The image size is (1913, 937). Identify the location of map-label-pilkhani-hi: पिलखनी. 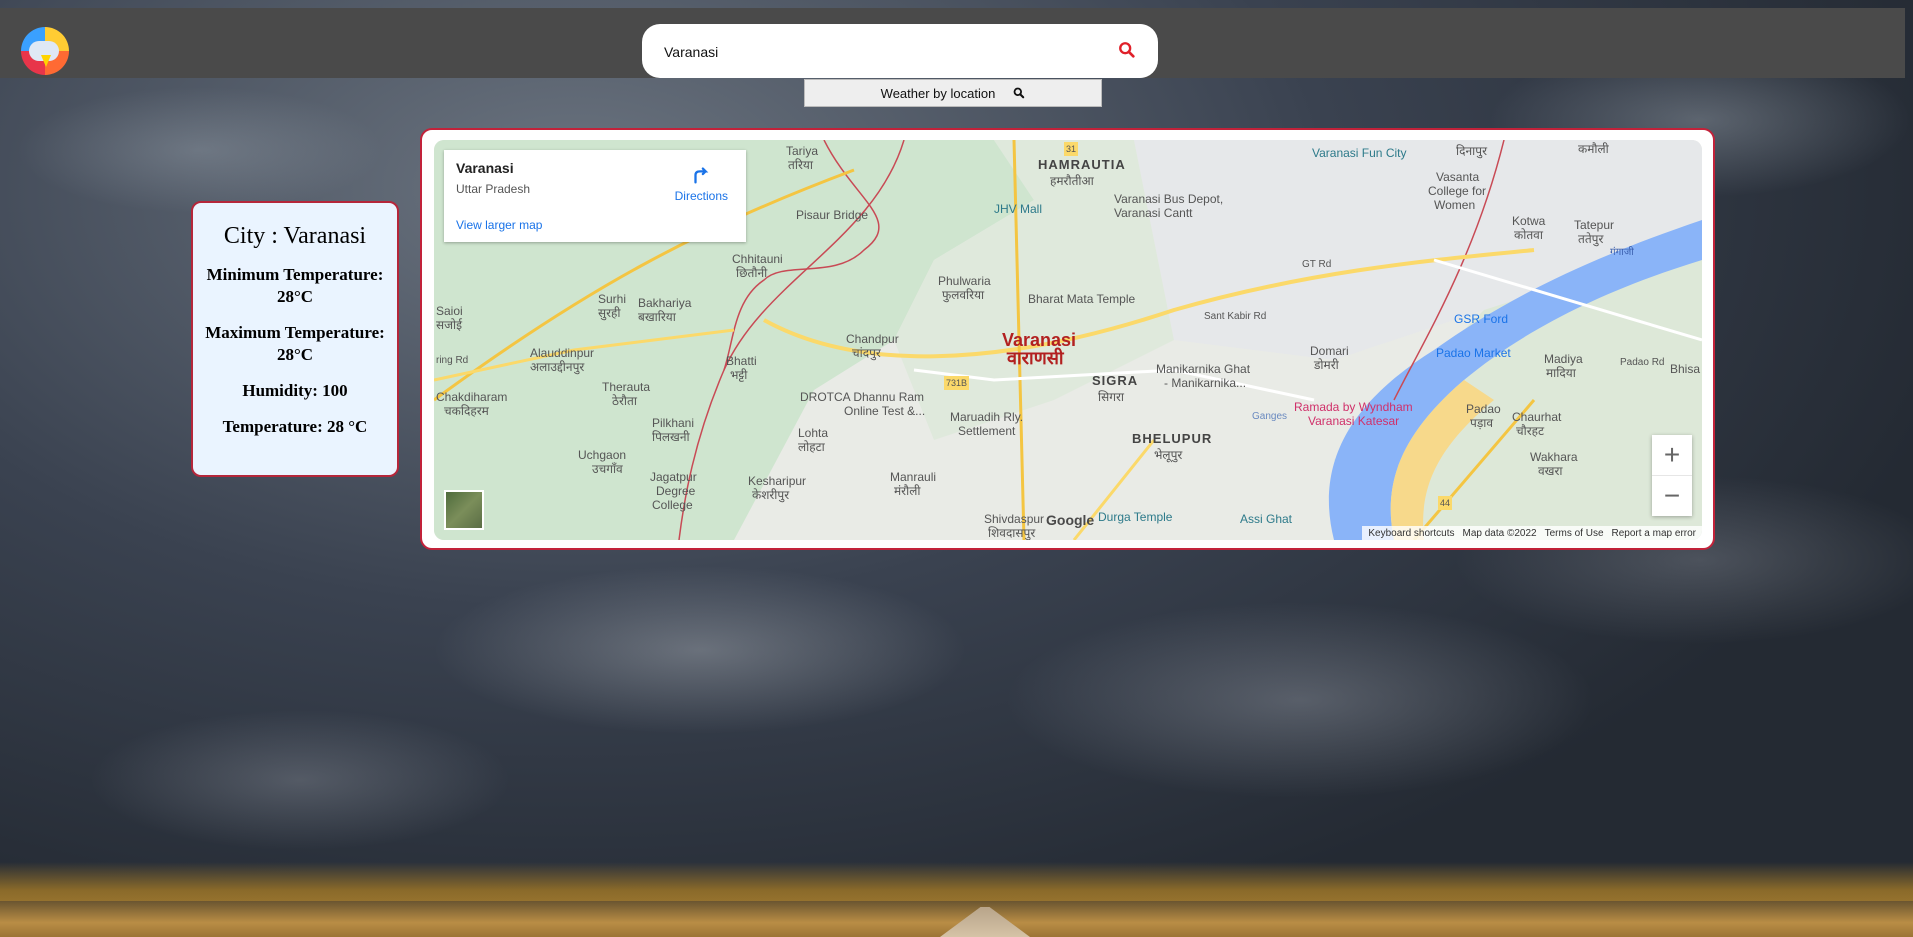
(671, 437).